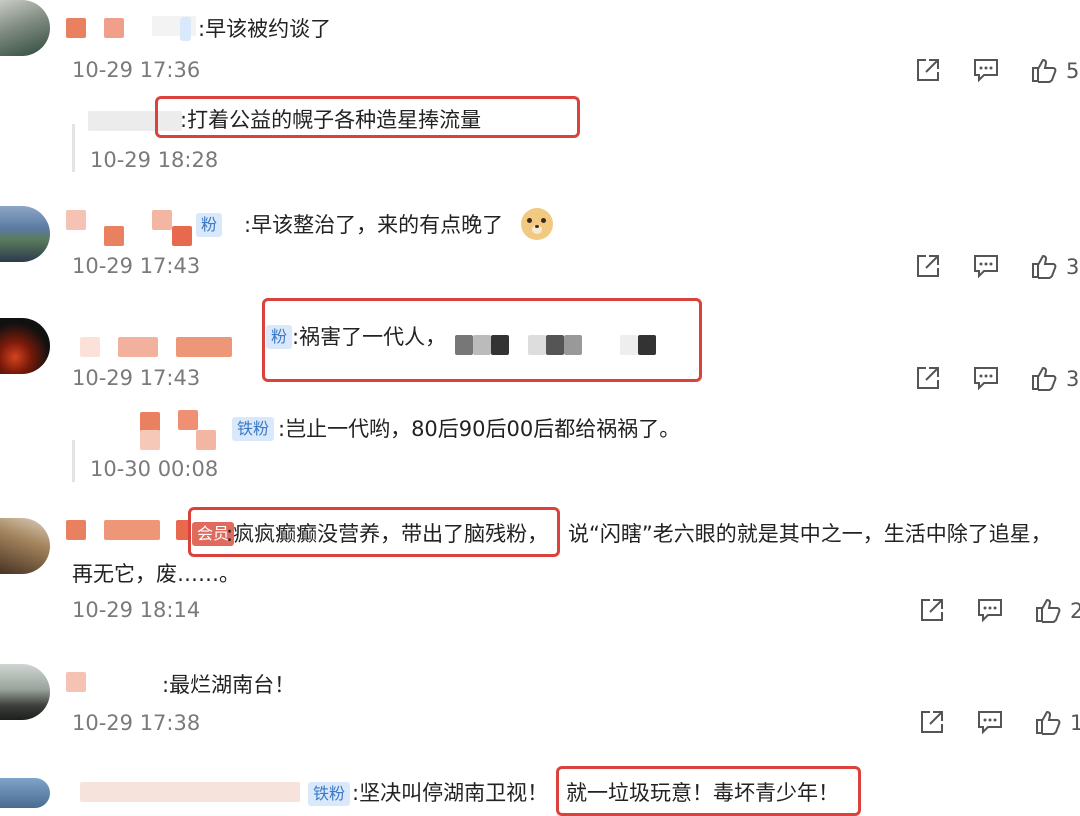 This screenshot has height=816, width=1080. What do you see at coordinates (369, 337) in the screenshot?
I see `comment-text: :祸害了一代人，` at bounding box center [369, 337].